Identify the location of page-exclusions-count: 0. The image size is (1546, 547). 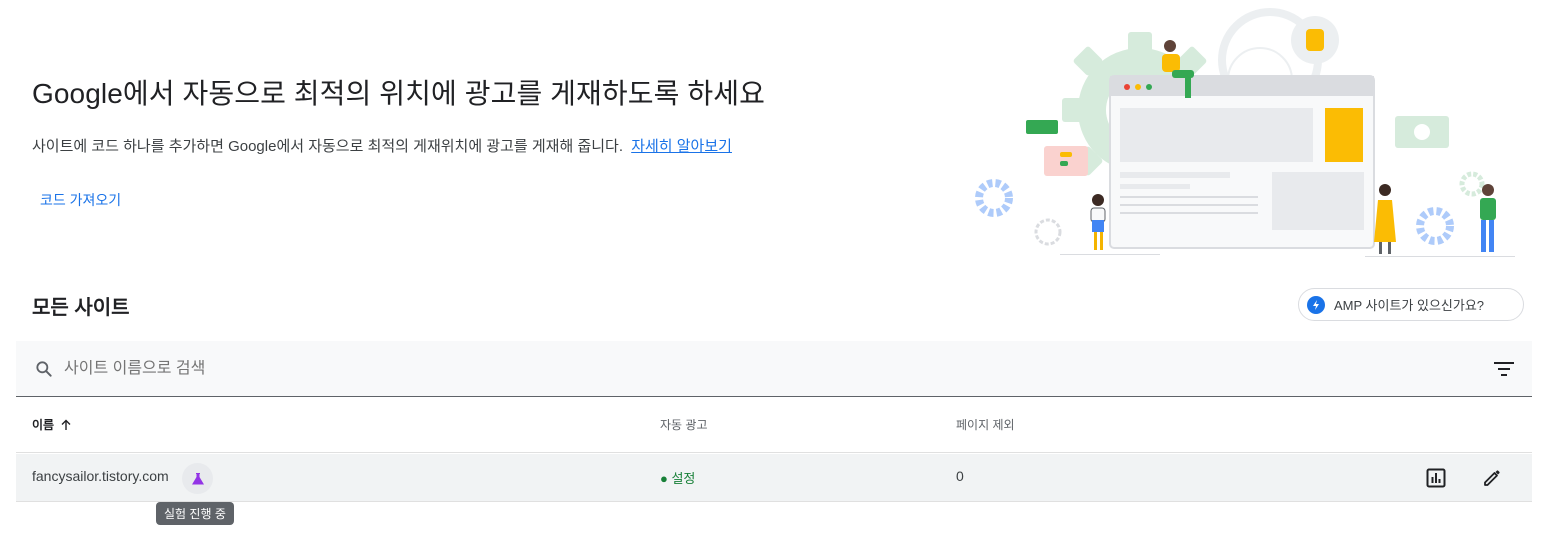
(960, 476).